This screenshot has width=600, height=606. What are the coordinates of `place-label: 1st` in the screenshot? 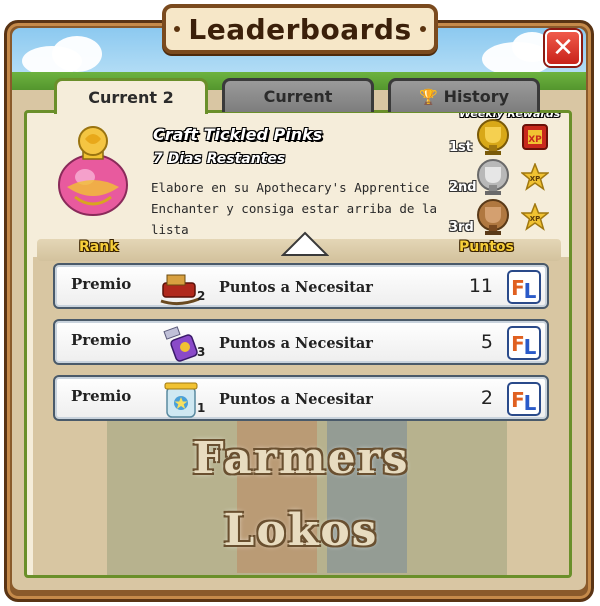 It's located at (460, 147).